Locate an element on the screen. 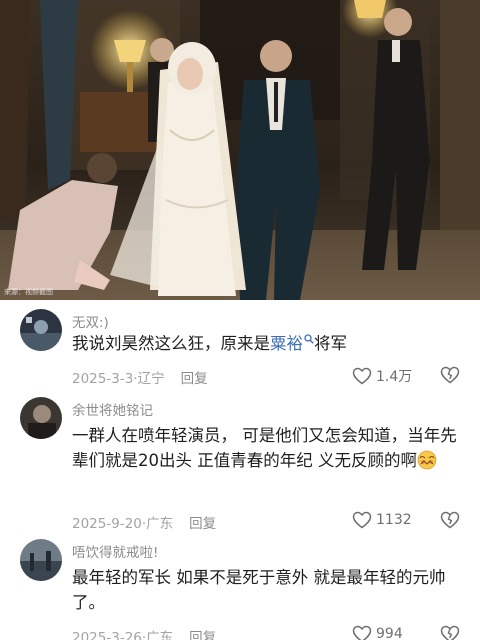 Image resolution: width=480 pixels, height=640 pixels. comment-text: 最年轻的军长 如果不是死于意外 就是最年轻的元帅了。 is located at coordinates (259, 590).